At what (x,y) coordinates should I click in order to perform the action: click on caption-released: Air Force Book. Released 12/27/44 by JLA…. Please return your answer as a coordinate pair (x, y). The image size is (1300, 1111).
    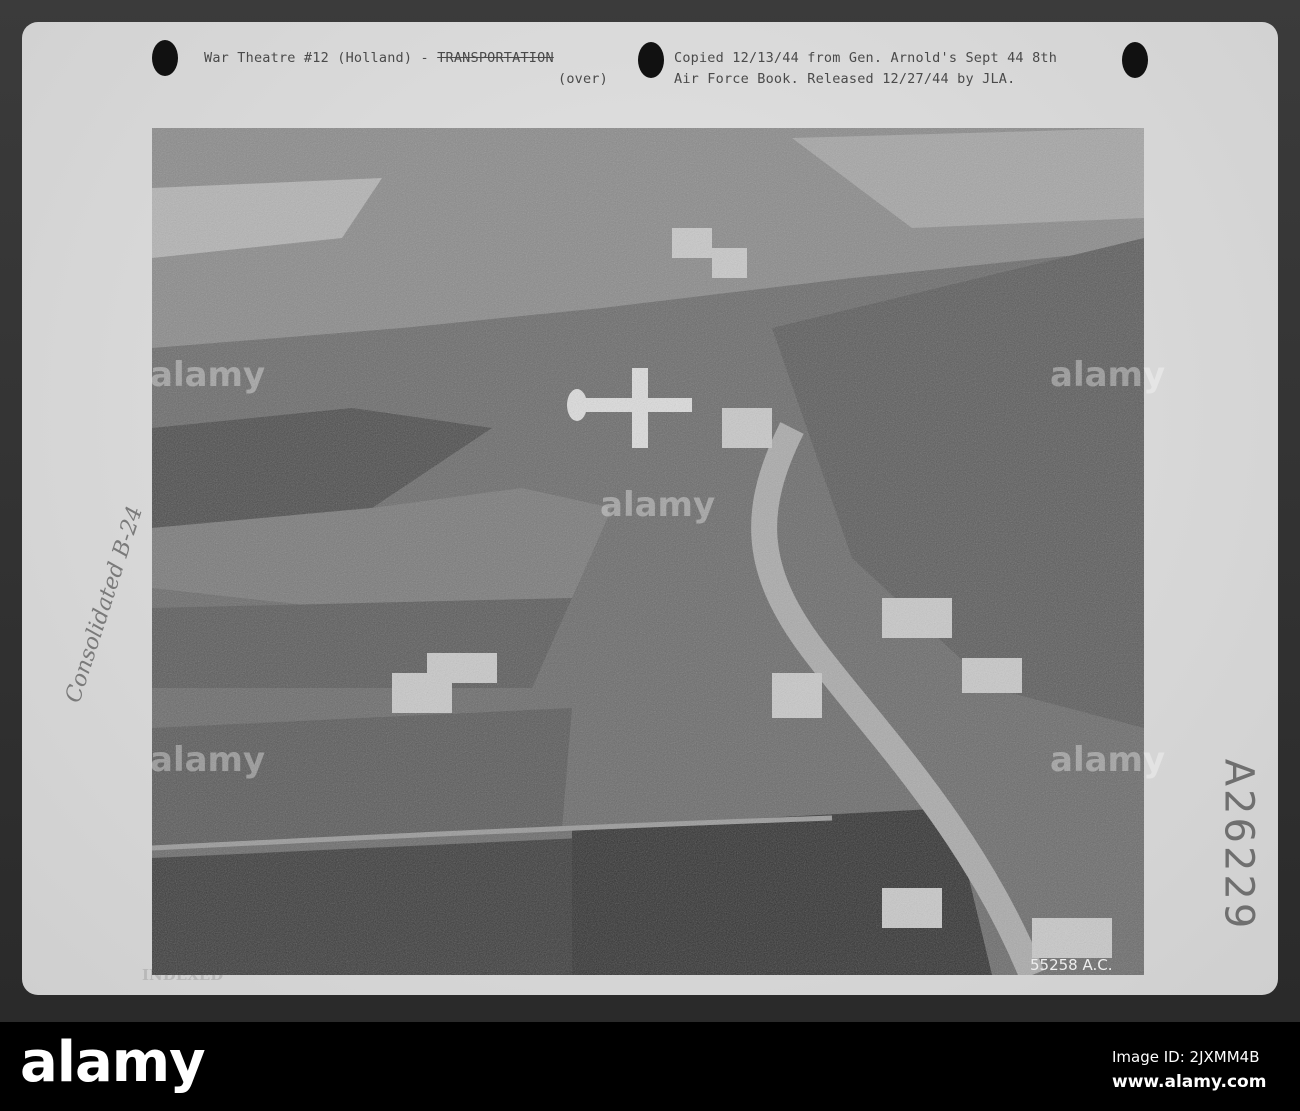
    Looking at the image, I should click on (845, 79).